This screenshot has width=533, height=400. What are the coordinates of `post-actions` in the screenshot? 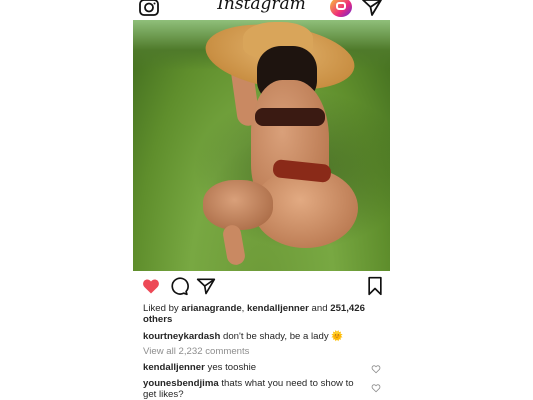 It's located at (261, 287).